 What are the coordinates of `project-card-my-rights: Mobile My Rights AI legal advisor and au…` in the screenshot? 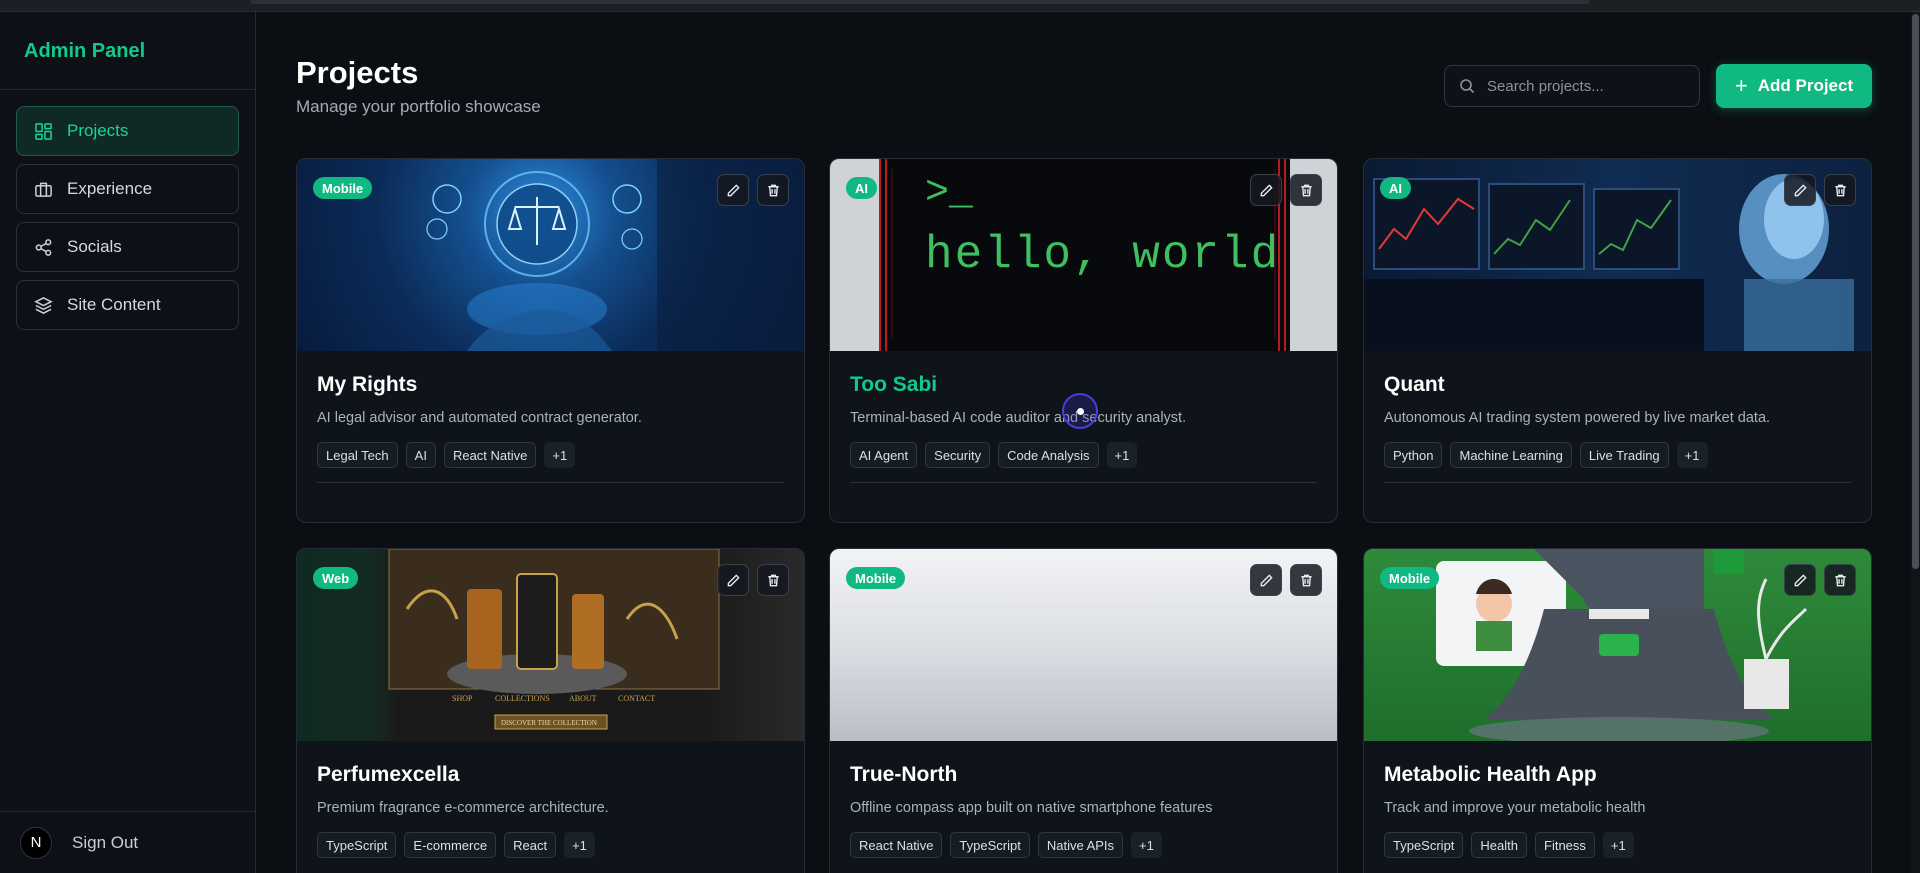 It's located at (550, 340).